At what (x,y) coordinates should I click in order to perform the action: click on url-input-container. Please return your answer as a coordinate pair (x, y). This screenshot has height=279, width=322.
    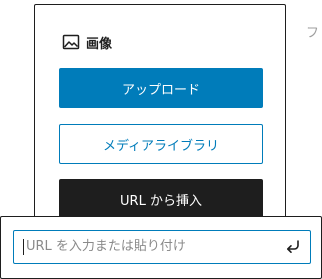
    Looking at the image, I should click on (162, 247).